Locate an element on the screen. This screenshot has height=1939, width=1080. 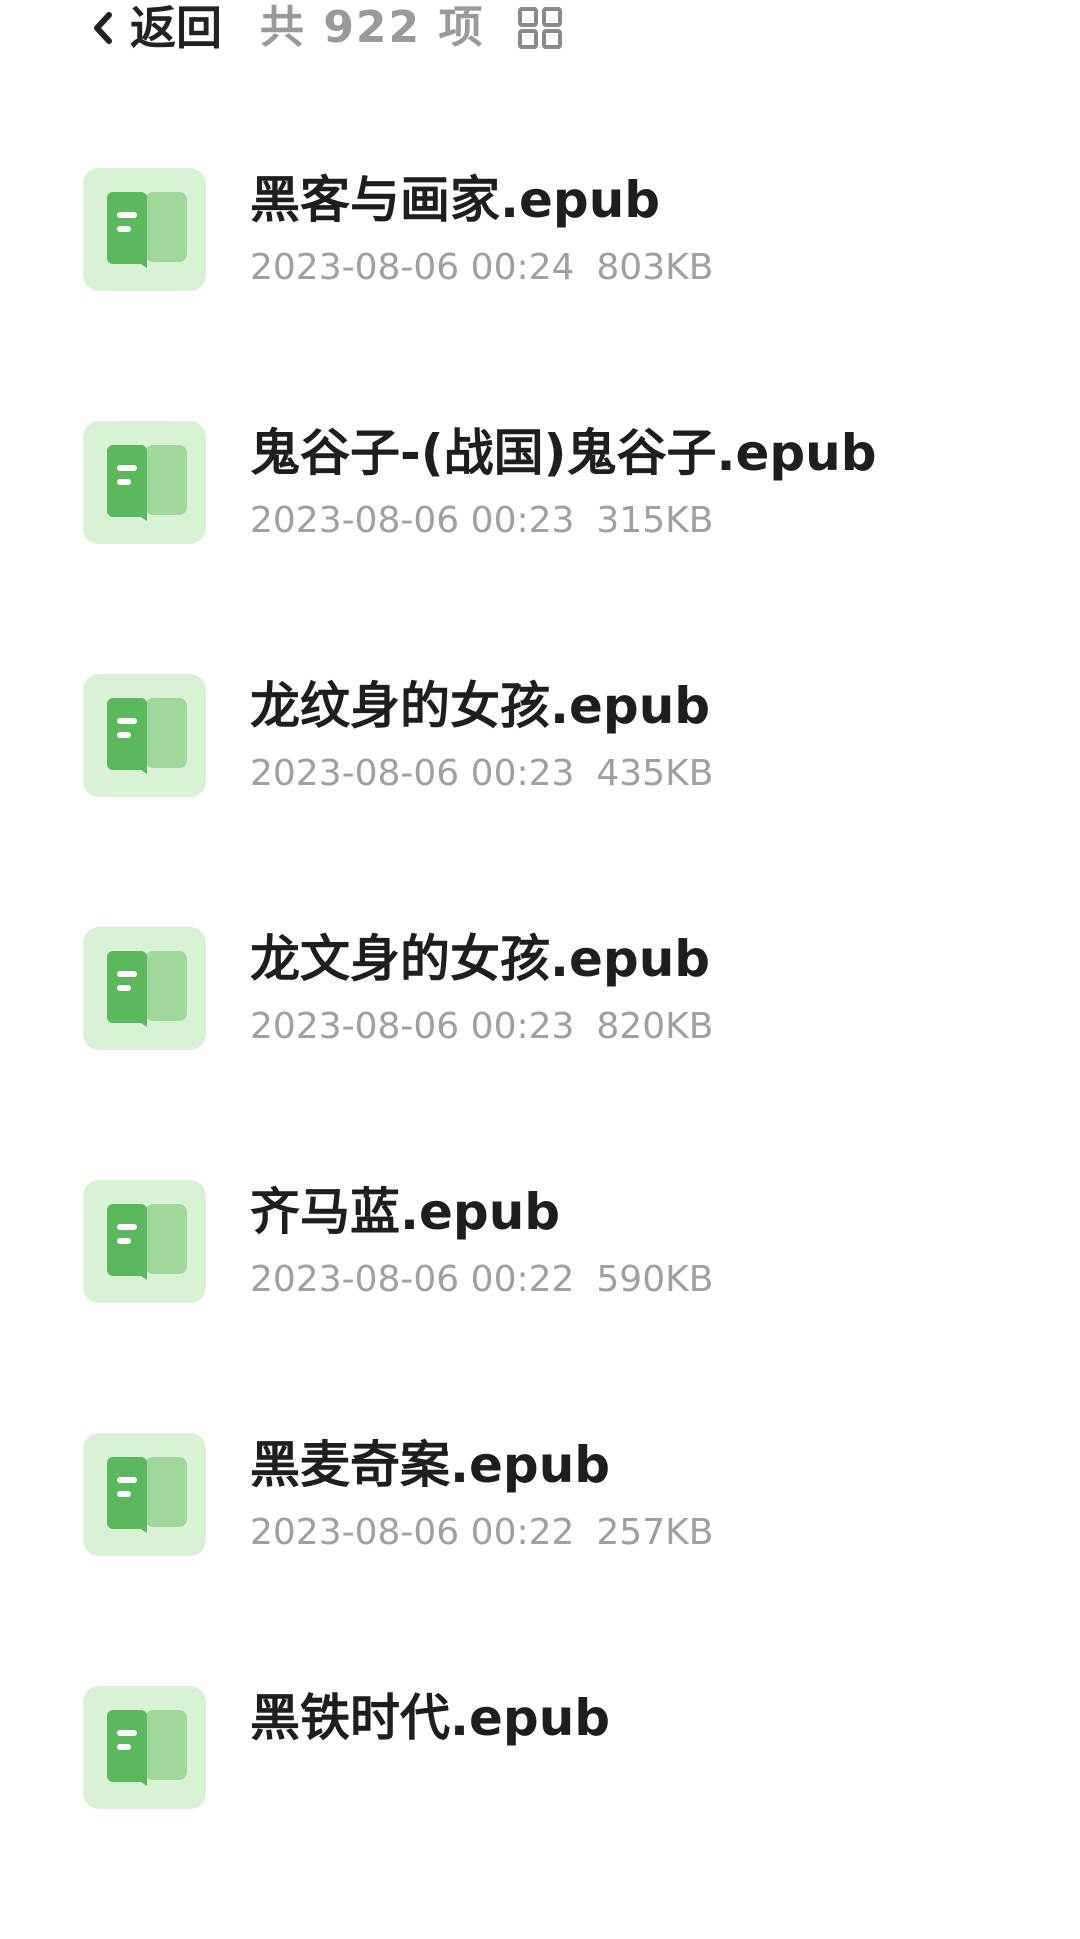
back-button: 返回 is located at coordinates (157, 28).